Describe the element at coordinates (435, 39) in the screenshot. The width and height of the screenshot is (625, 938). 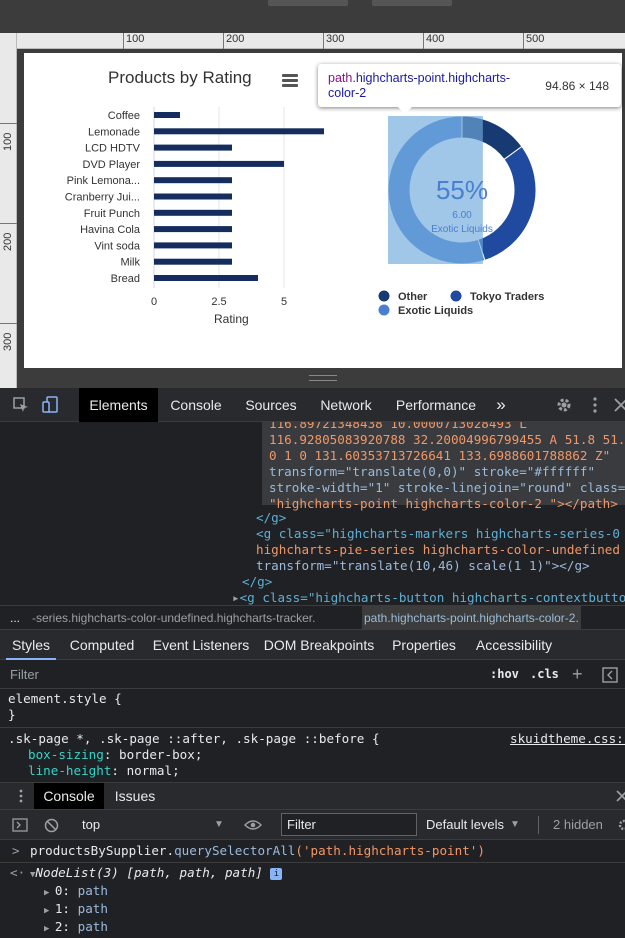
I see `ruler-label: 400` at that location.